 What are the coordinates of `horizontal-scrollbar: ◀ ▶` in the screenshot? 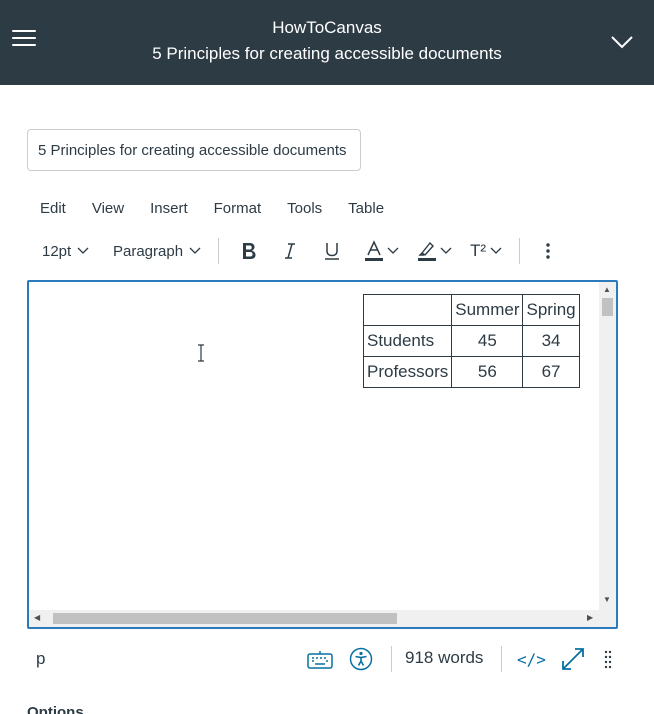 It's located at (322, 618).